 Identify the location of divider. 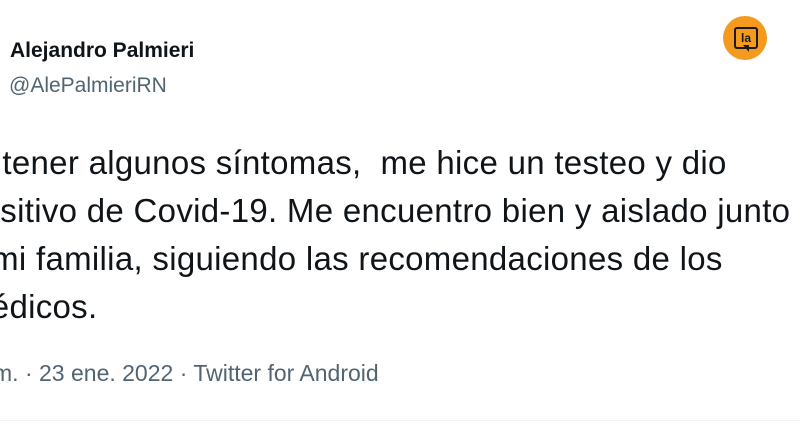
(400, 420).